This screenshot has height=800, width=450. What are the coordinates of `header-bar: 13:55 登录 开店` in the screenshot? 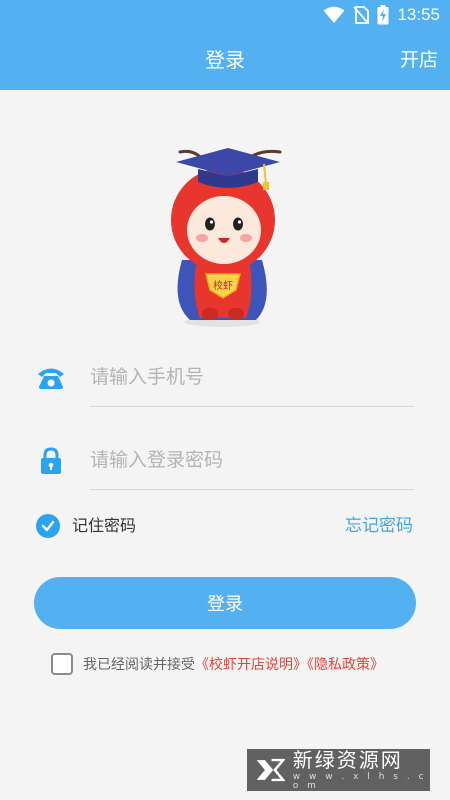 It's located at (225, 45).